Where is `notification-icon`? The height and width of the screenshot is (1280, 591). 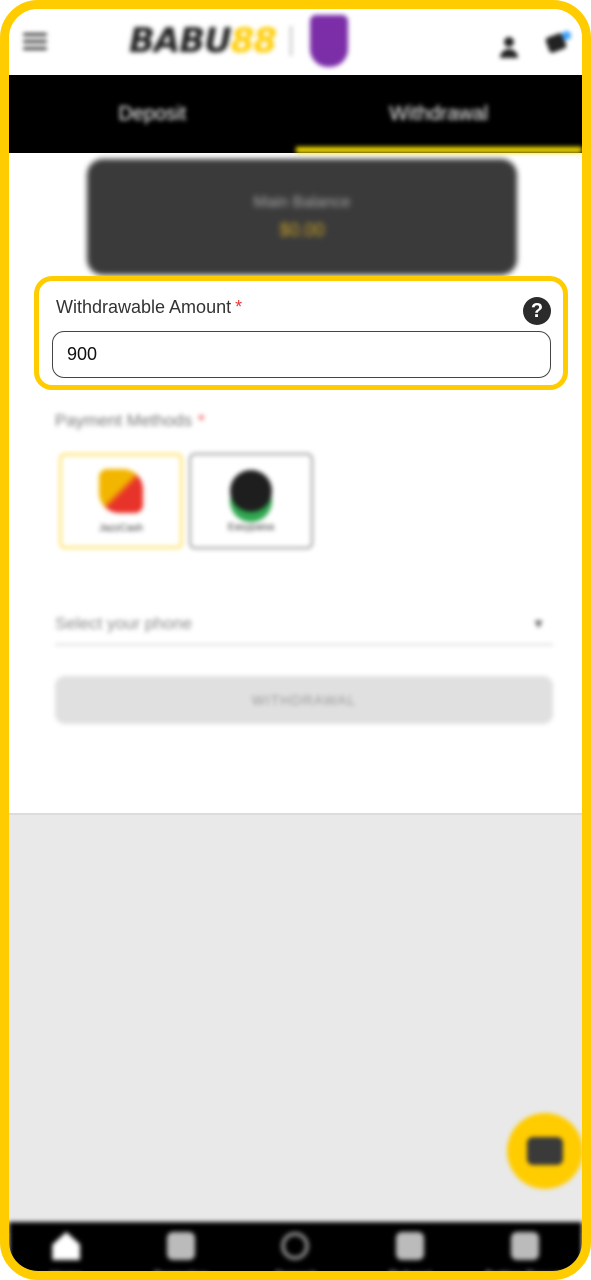 notification-icon is located at coordinates (557, 44).